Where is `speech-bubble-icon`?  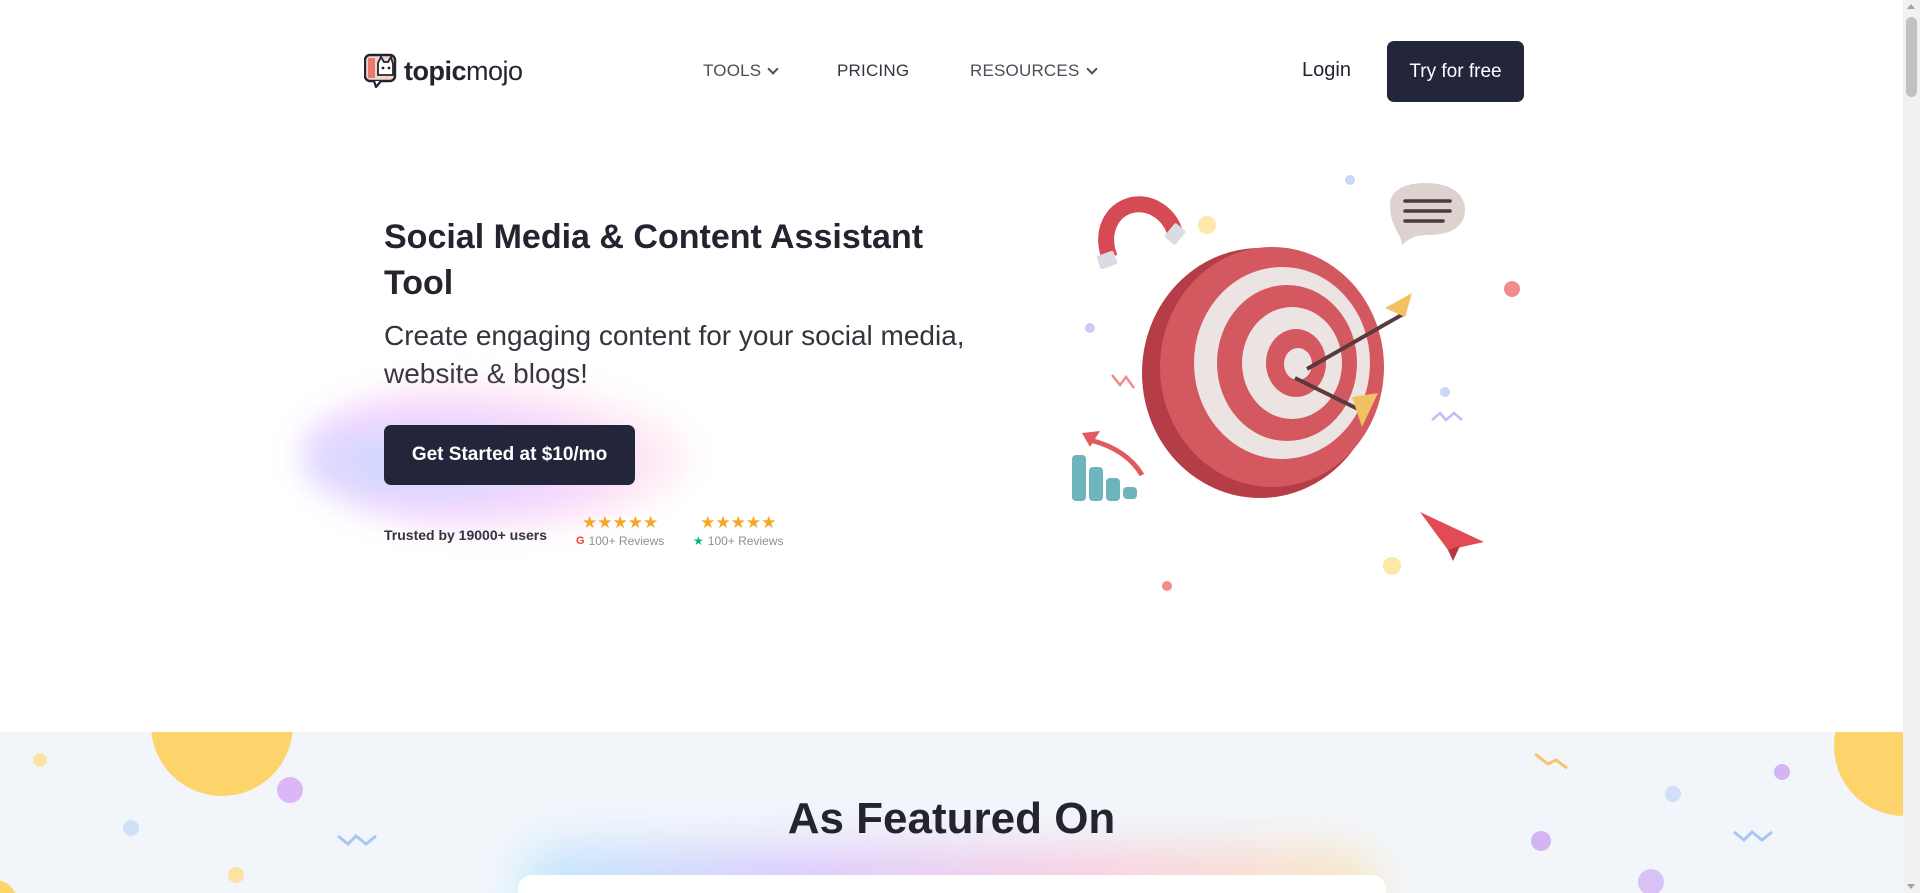 speech-bubble-icon is located at coordinates (1427, 214).